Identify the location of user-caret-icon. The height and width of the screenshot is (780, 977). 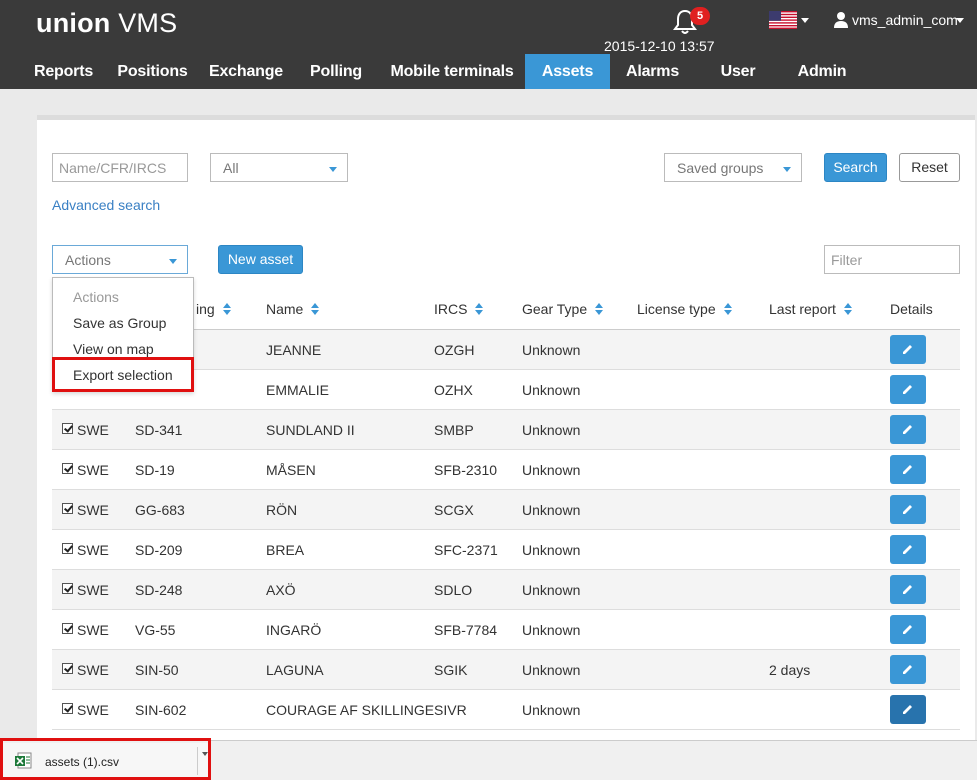
(960, 20).